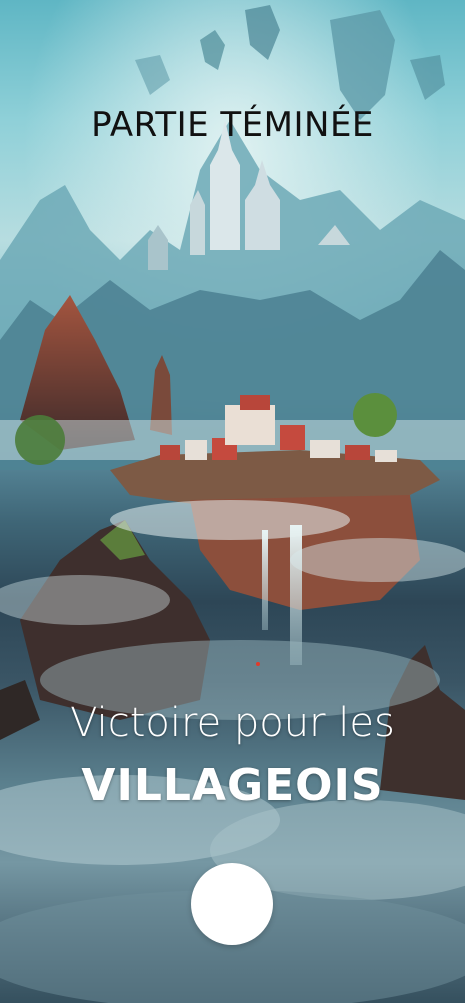 The height and width of the screenshot is (1003, 465). What do you see at coordinates (232, 723) in the screenshot?
I see `result-line1: Victoire pour les` at bounding box center [232, 723].